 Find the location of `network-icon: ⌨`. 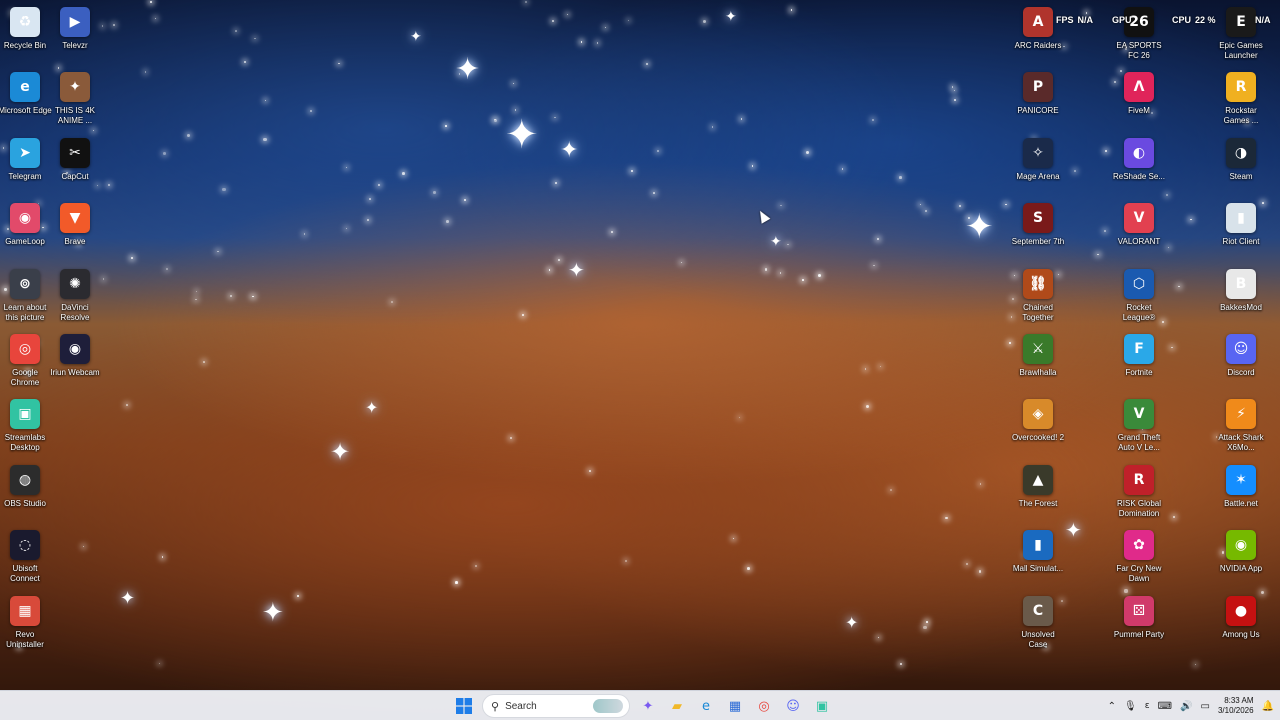

network-icon: ⌨ is located at coordinates (1165, 706).